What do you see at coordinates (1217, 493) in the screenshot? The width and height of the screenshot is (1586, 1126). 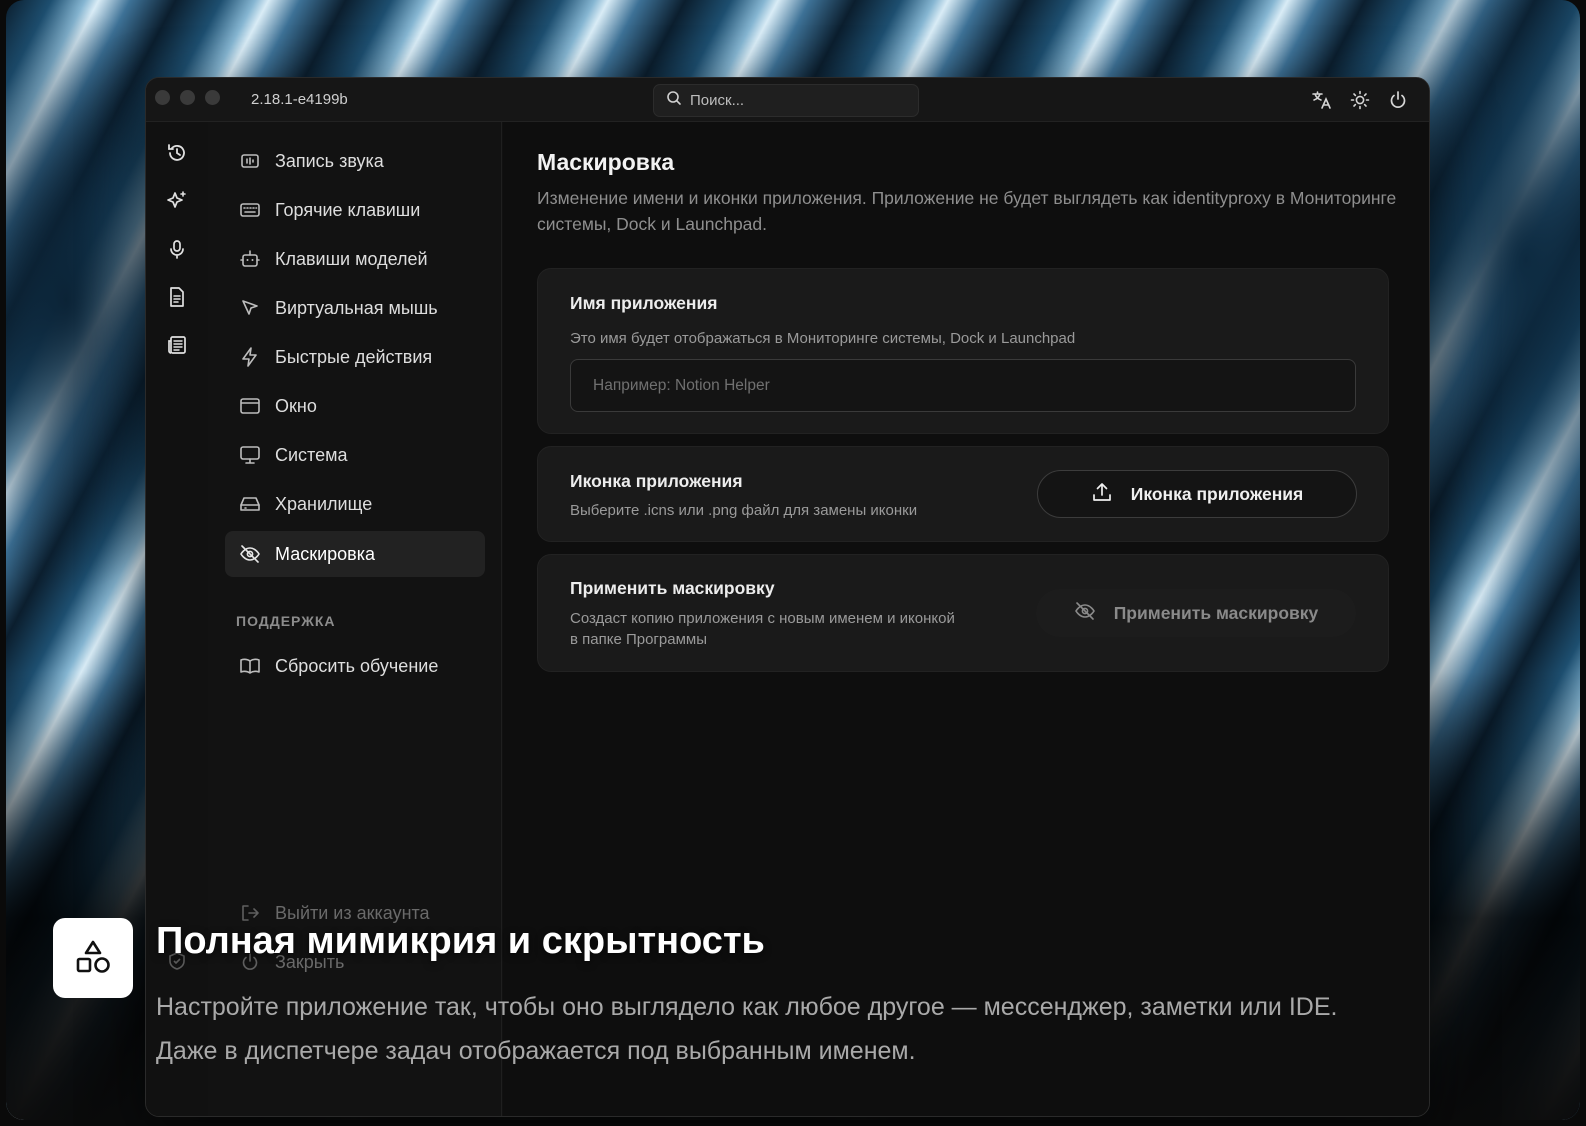 I see `choose-icon-button-label: Иконка приложения` at bounding box center [1217, 493].